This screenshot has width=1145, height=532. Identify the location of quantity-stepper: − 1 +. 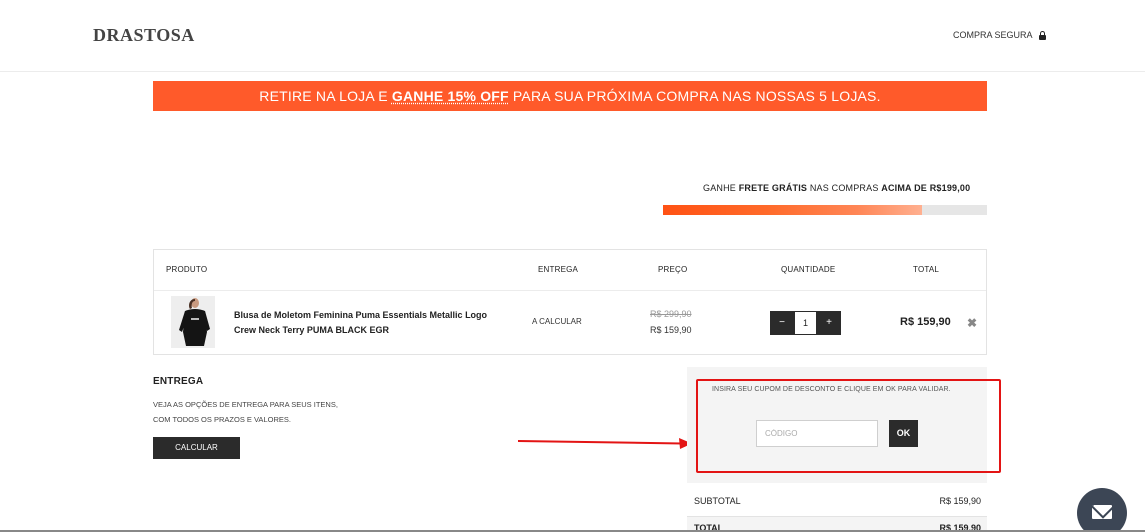
(805, 323).